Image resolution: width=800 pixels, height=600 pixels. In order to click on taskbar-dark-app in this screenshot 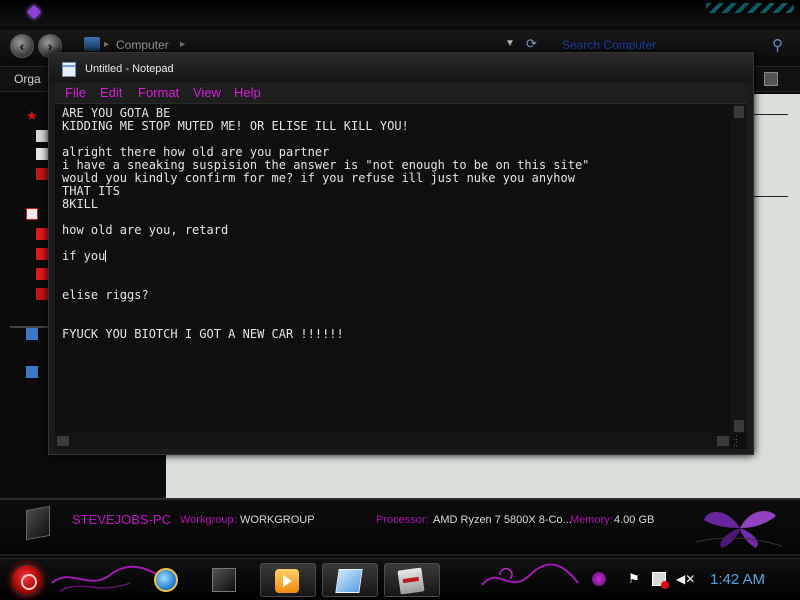, I will do `click(226, 580)`.